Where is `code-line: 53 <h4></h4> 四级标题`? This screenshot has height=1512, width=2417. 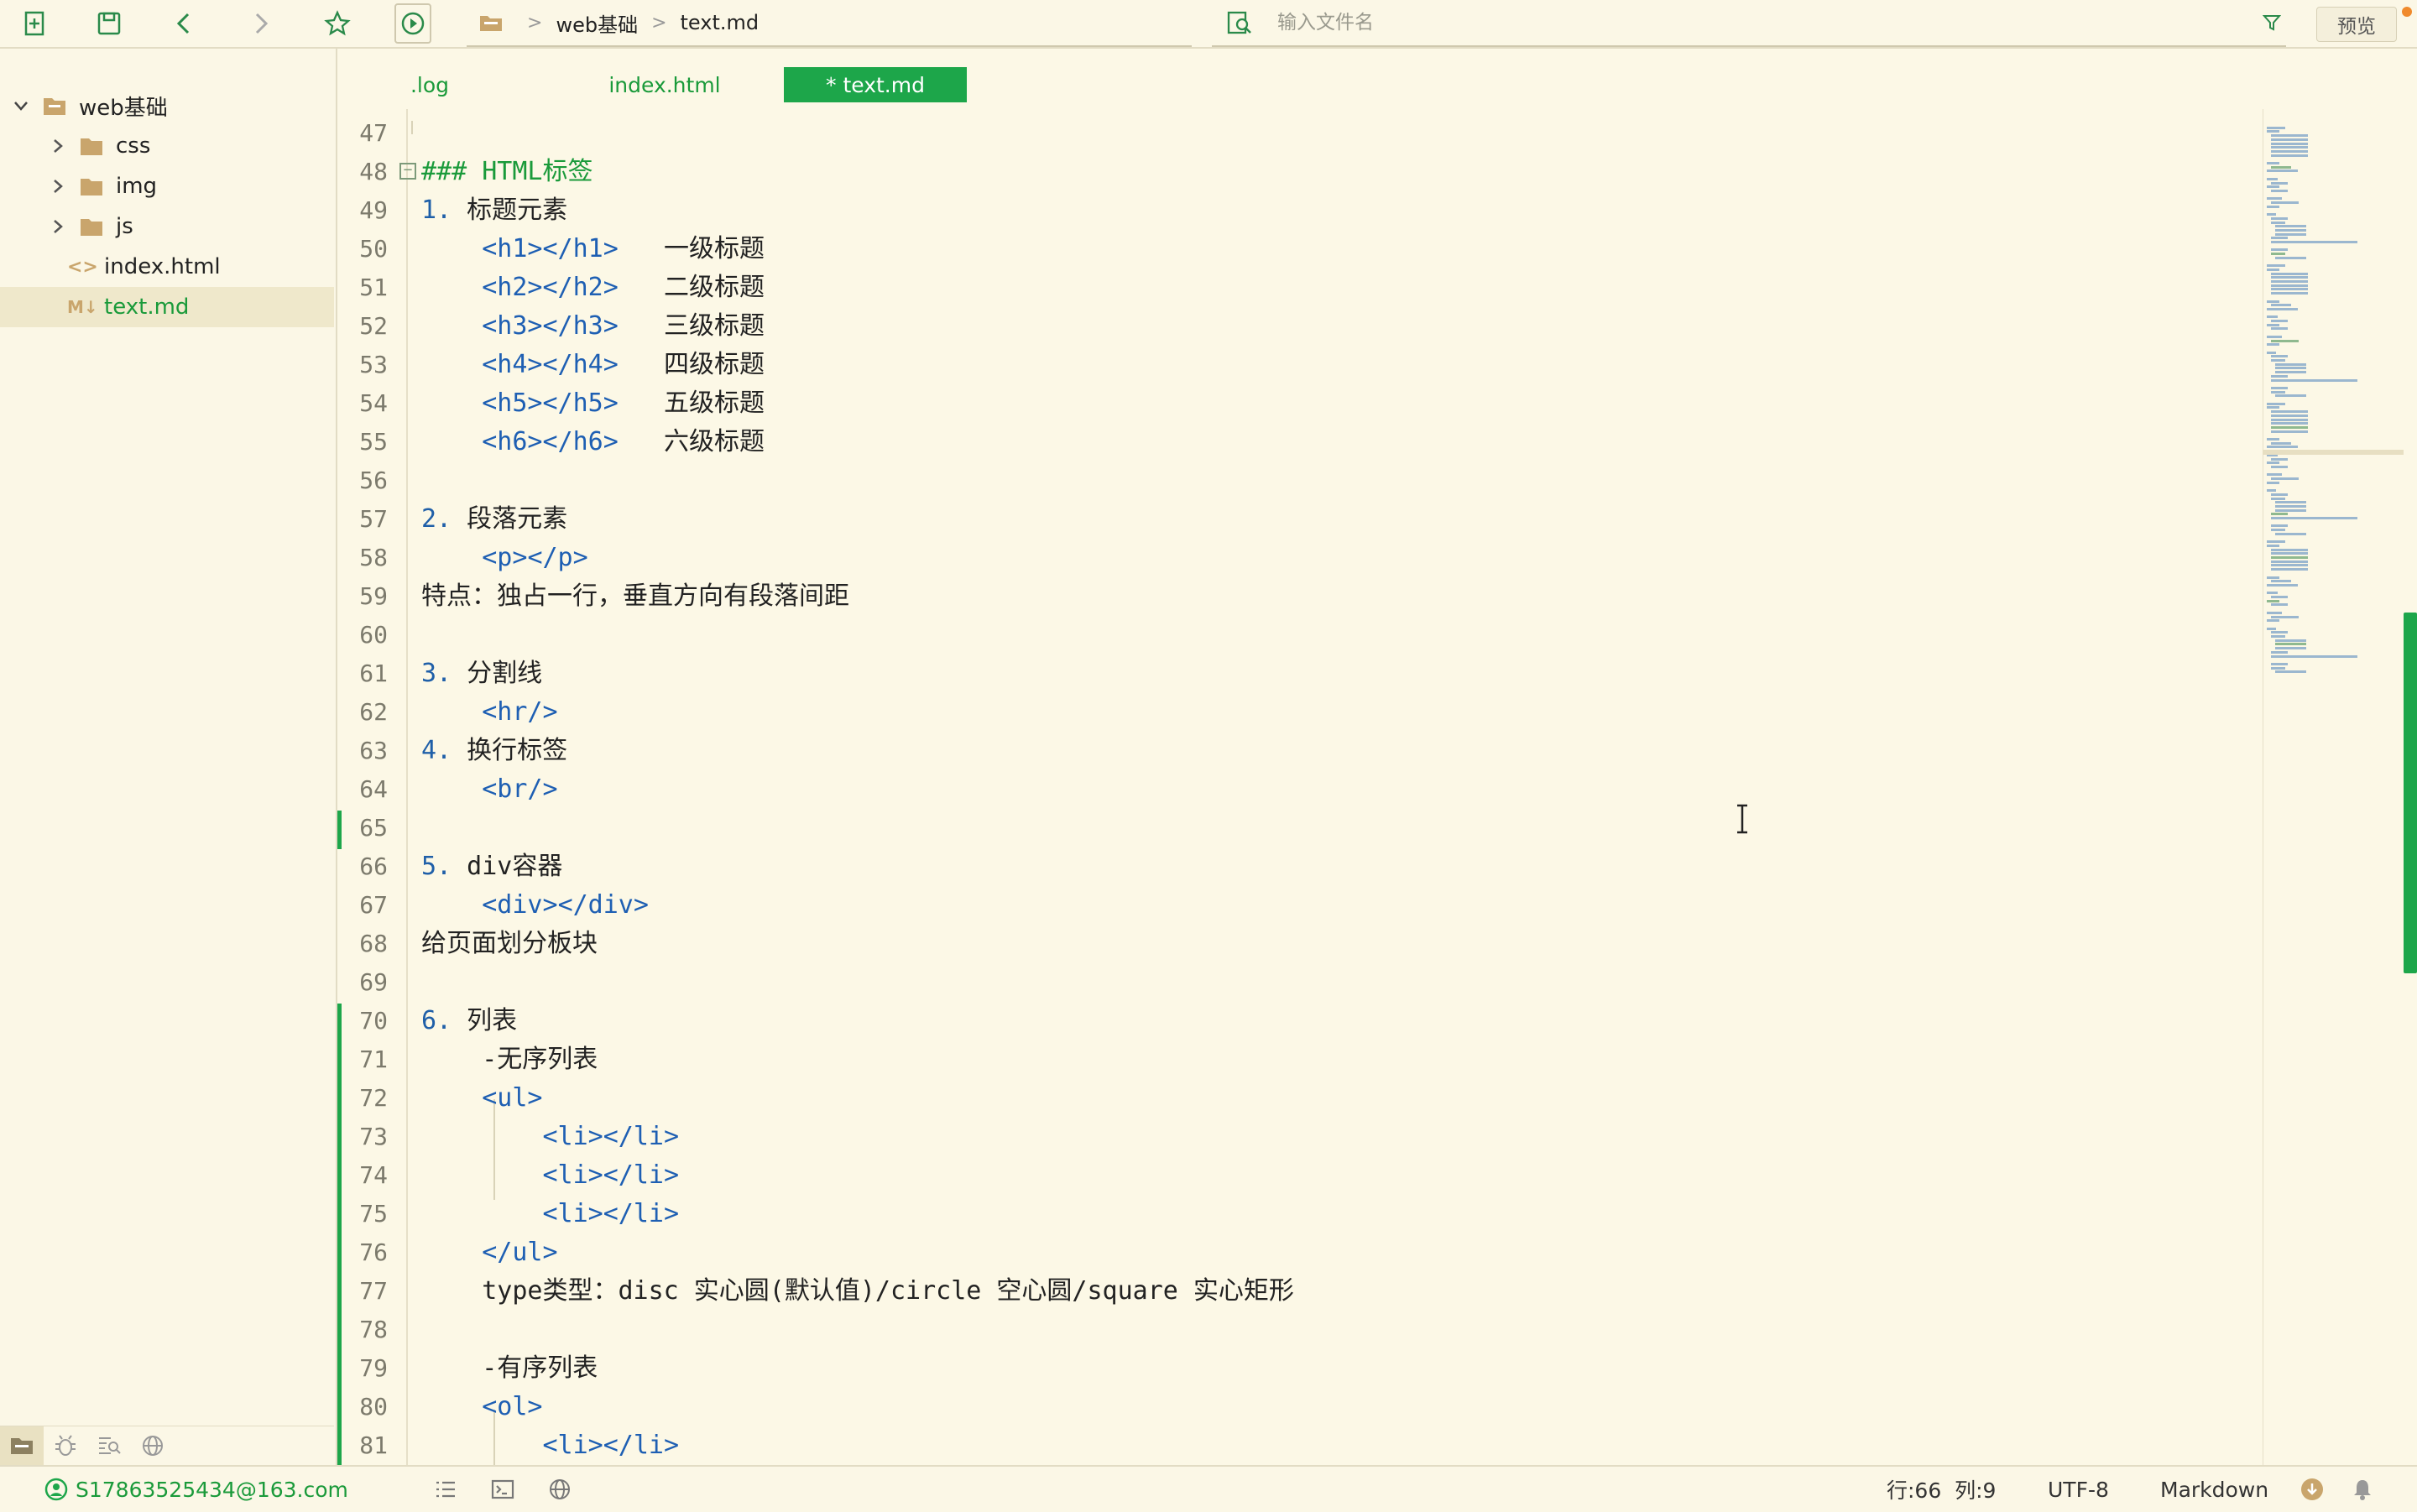
code-line: 53 <h4></h4> 四级标题 is located at coordinates (562, 365).